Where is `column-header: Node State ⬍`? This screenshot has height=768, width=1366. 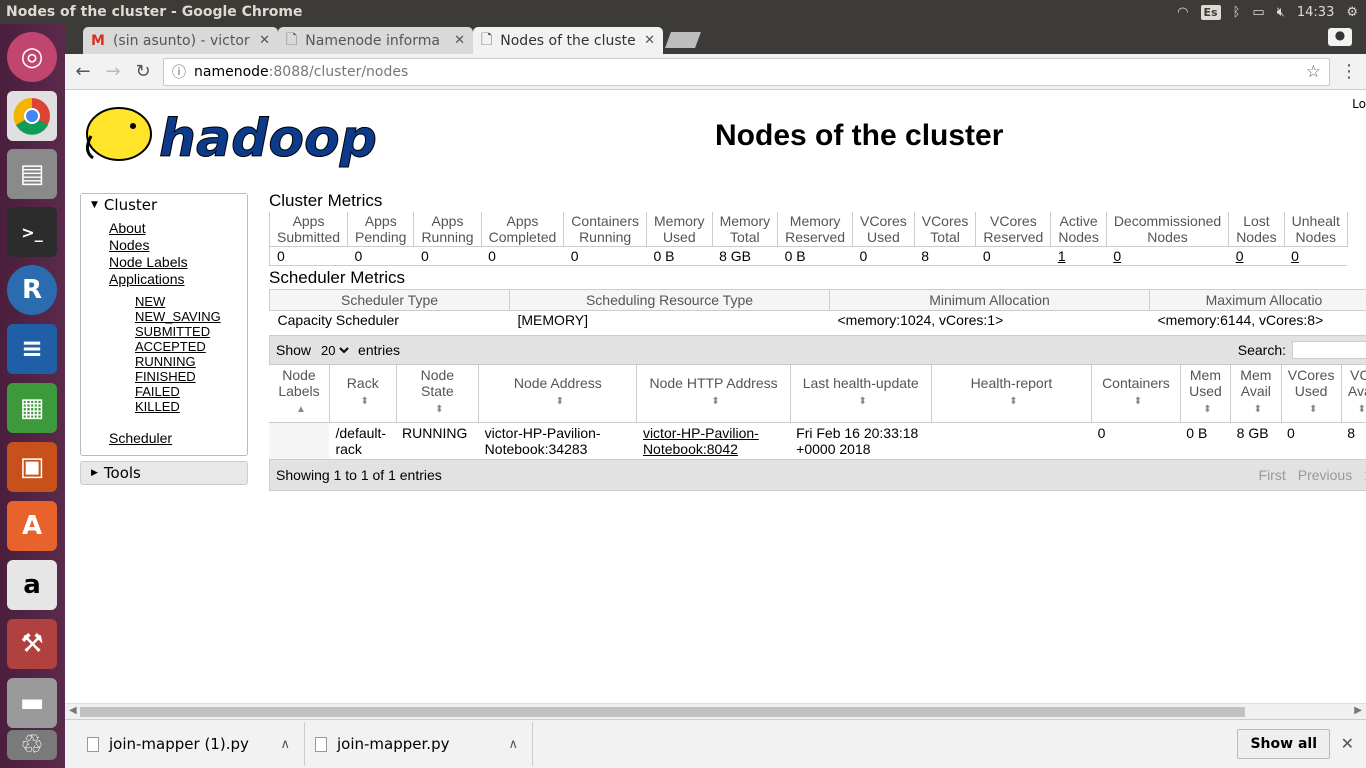
column-header: Node State ⬍ is located at coordinates (438, 394).